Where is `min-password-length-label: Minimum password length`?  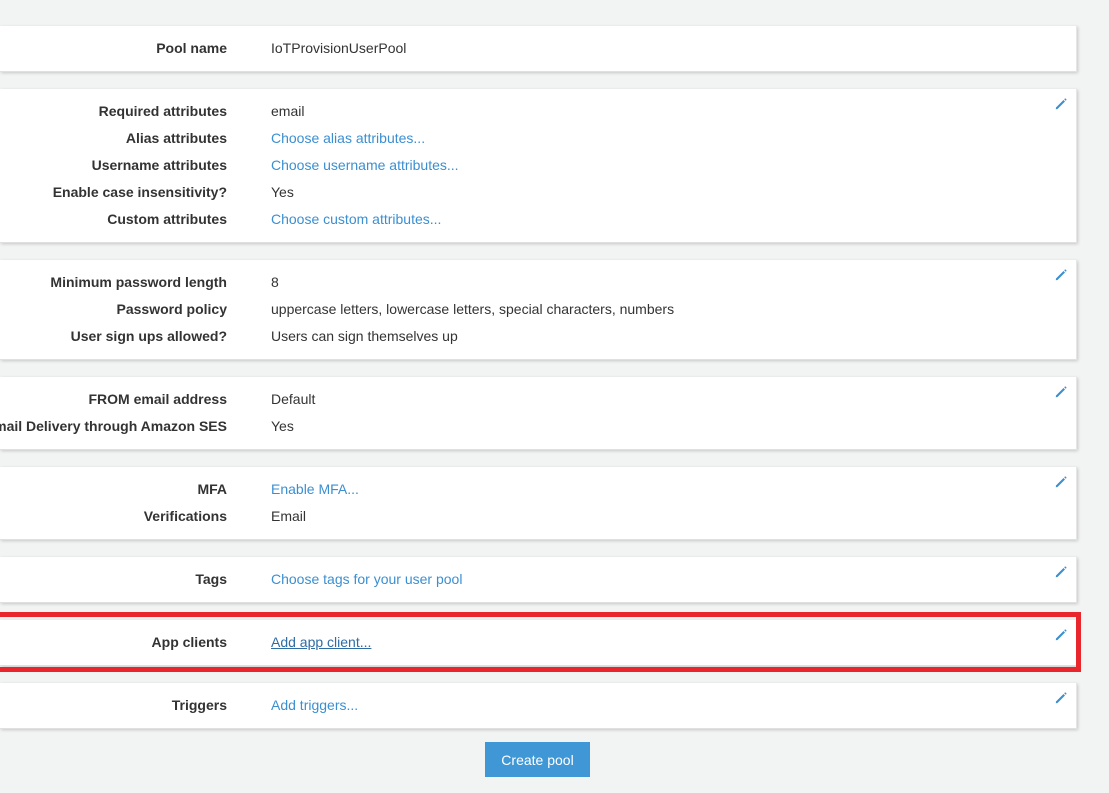 min-password-length-label: Minimum password length is located at coordinates (138, 282).